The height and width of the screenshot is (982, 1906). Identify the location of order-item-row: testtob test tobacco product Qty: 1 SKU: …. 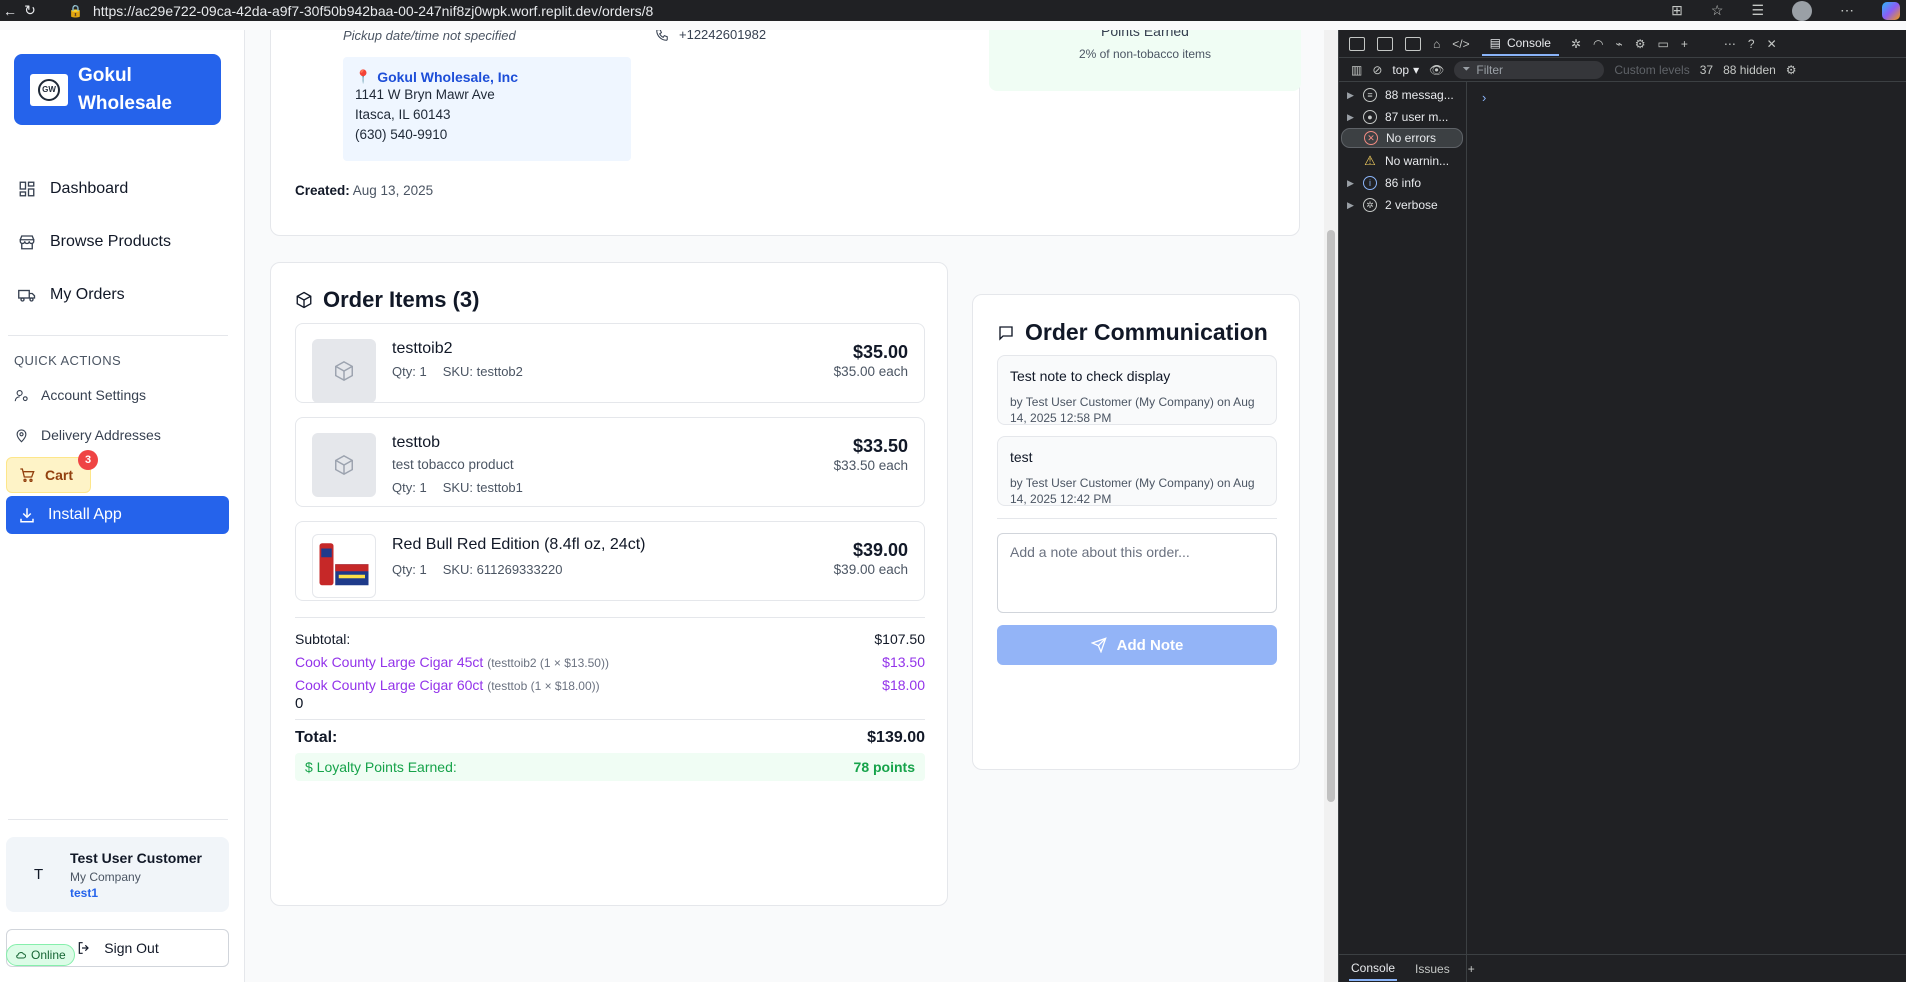
(610, 462).